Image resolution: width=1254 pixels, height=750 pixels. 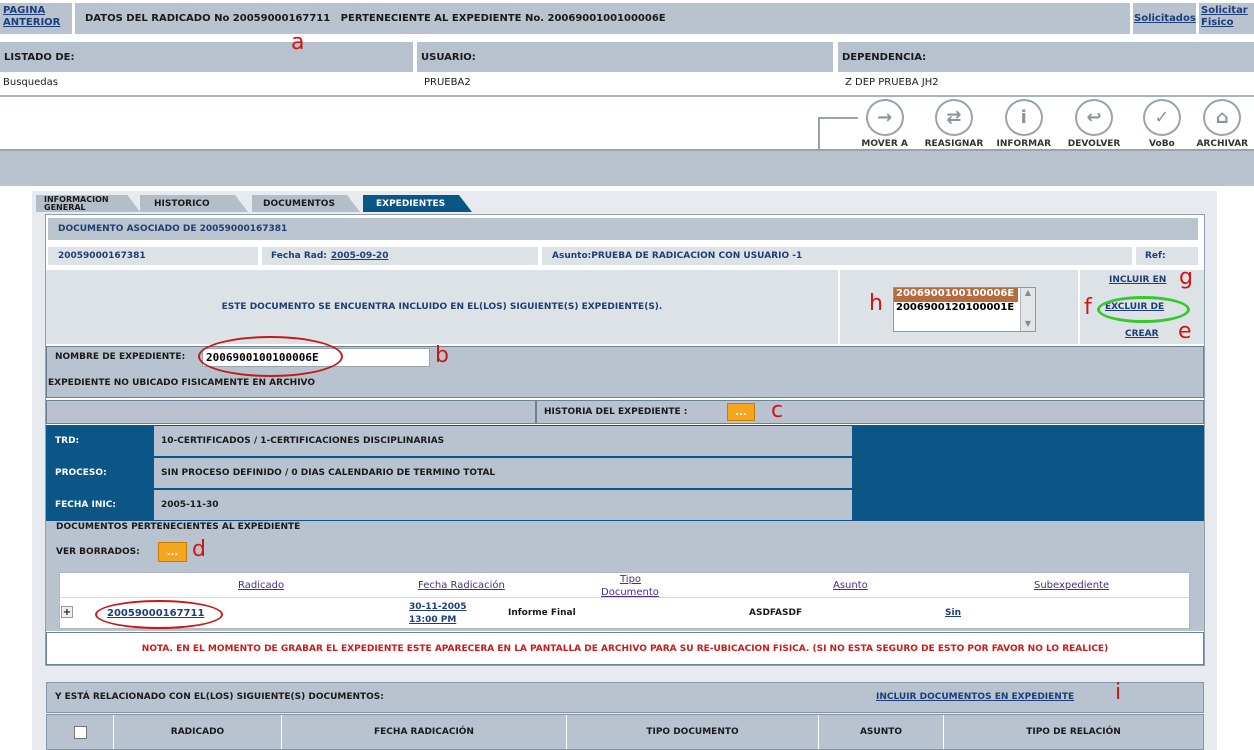 What do you see at coordinates (81, 473) in the screenshot?
I see `proceso-label: PROCESO:` at bounding box center [81, 473].